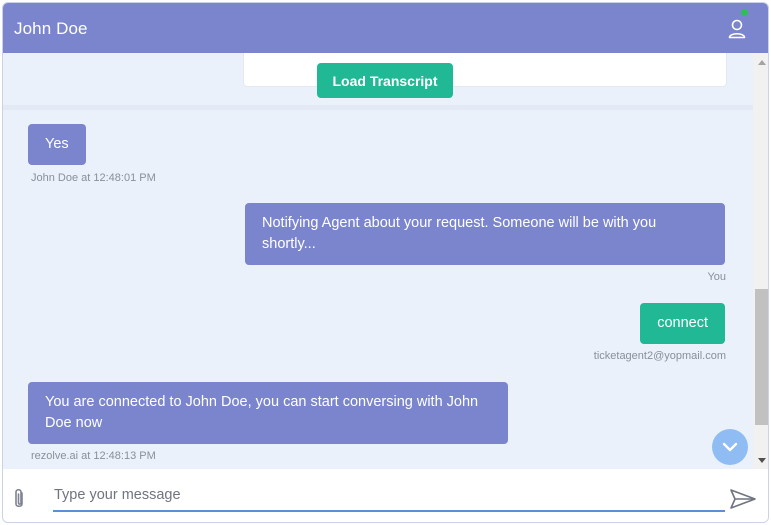 Image resolution: width=771 pixels, height=525 pixels. I want to click on message-scrollbar, so click(760, 261).